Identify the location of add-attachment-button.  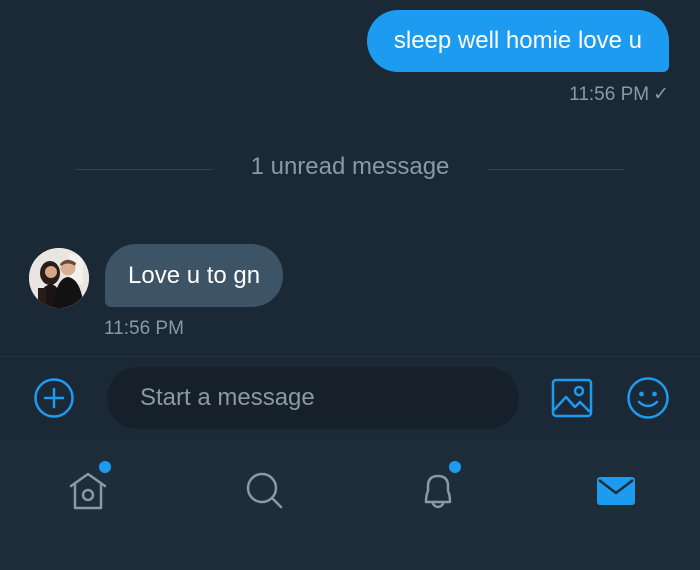
(54, 398).